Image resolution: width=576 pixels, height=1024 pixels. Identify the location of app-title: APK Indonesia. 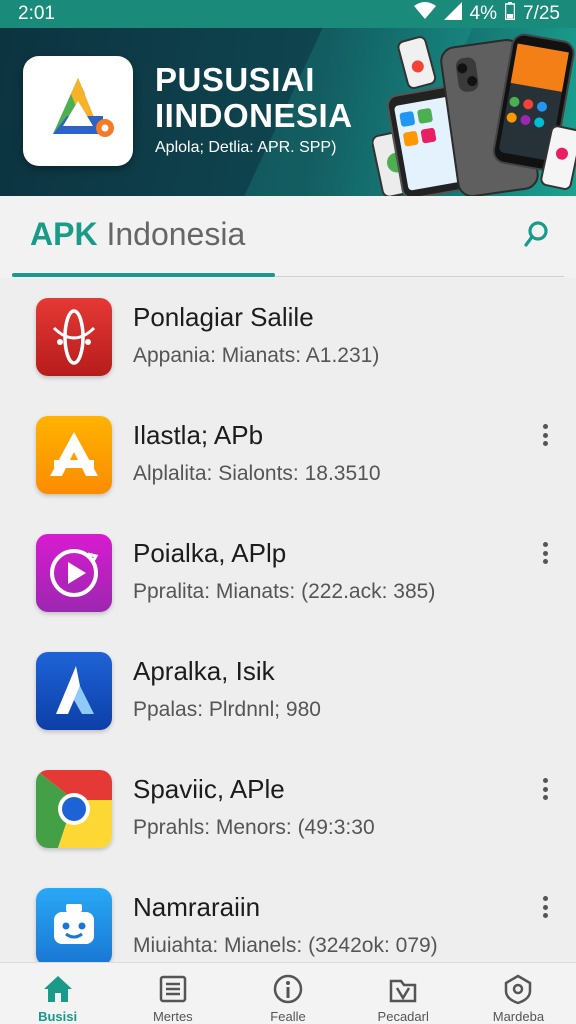
(137, 234).